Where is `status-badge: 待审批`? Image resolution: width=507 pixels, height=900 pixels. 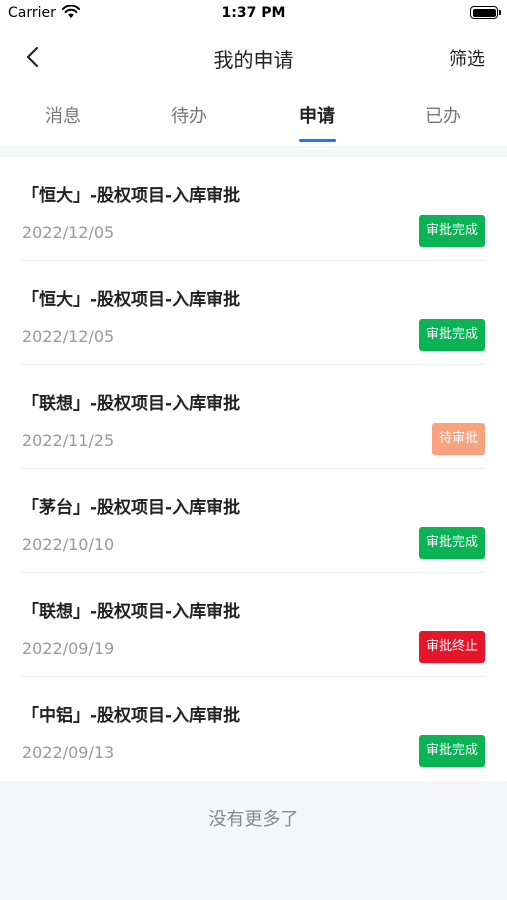
status-badge: 待审批 is located at coordinates (458, 439).